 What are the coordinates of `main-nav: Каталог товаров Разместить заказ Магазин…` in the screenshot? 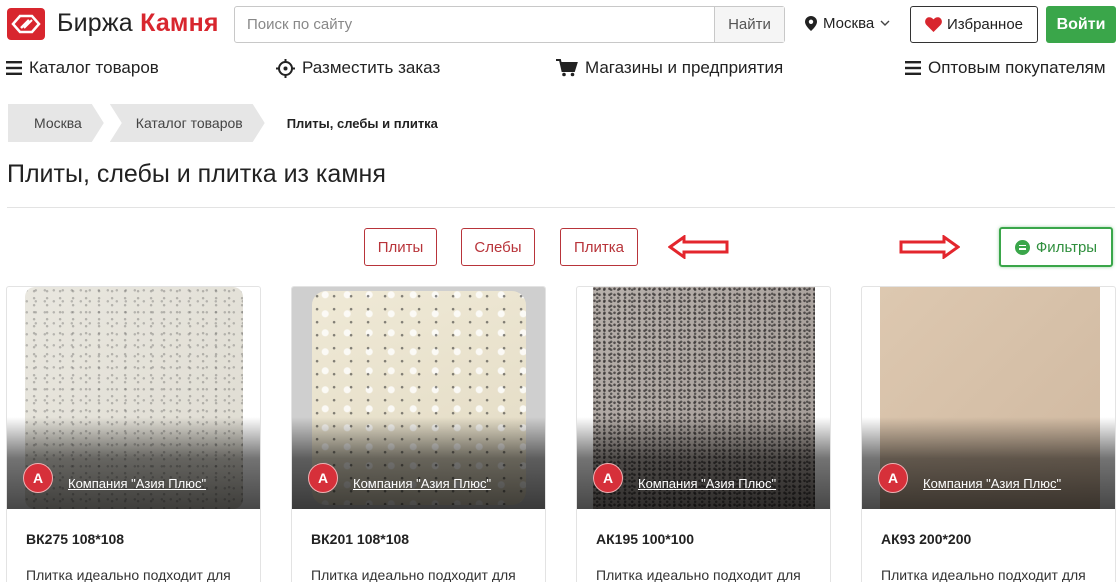 It's located at (559, 70).